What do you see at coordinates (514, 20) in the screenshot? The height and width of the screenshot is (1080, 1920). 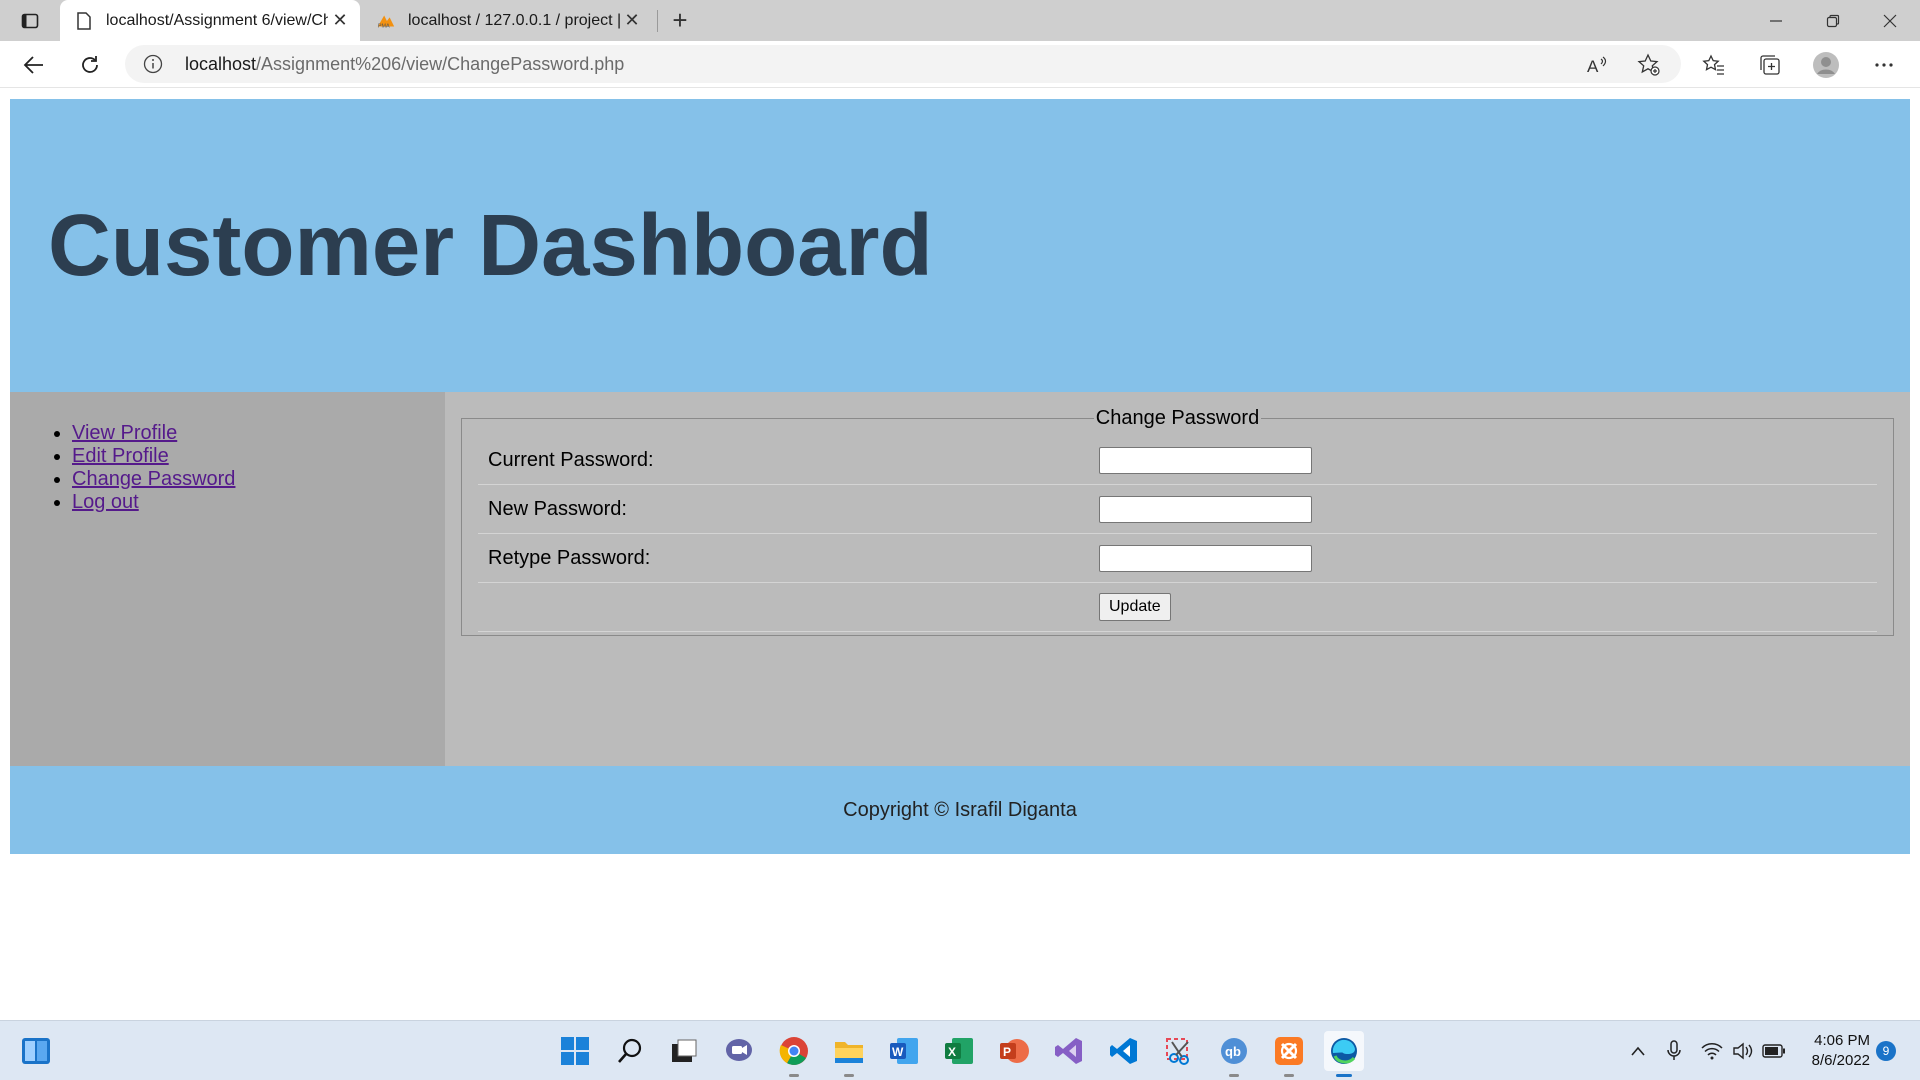 I see `tab-title: localhost / 127.0.0.1 / project | pl` at bounding box center [514, 20].